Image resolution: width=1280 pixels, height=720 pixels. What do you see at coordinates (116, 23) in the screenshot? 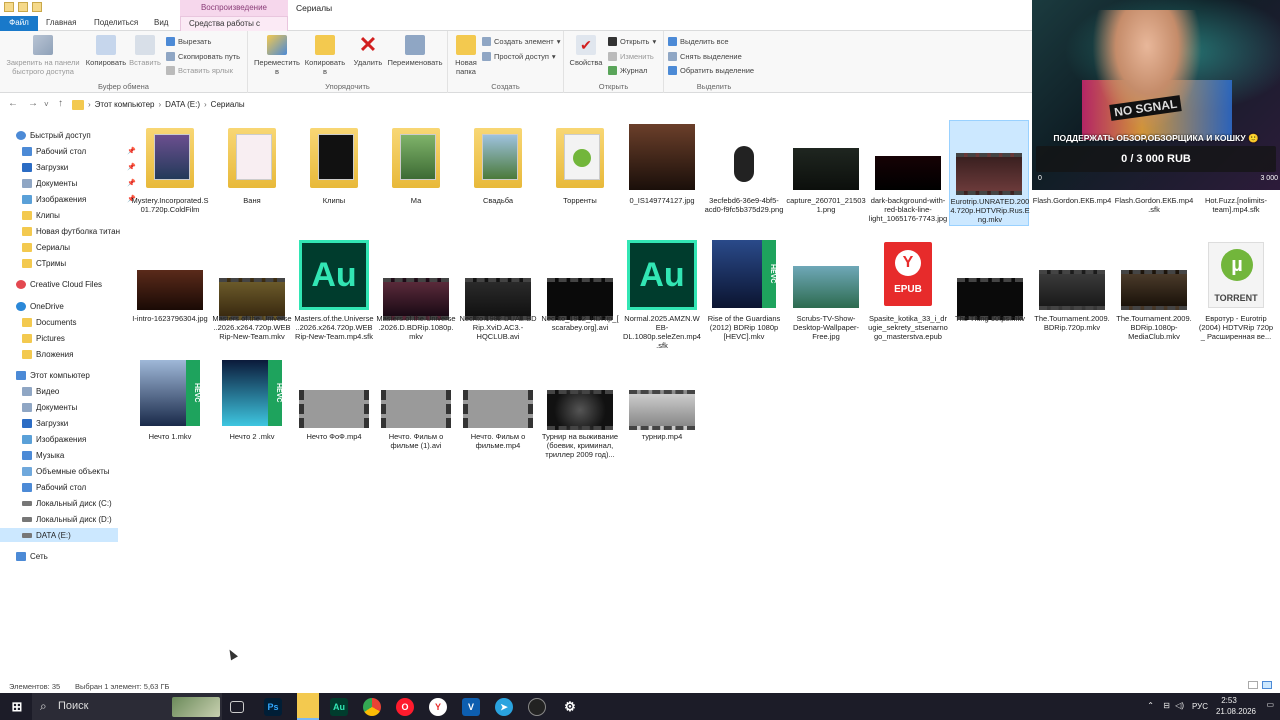
I see `tab-share: Поделиться` at bounding box center [116, 23].